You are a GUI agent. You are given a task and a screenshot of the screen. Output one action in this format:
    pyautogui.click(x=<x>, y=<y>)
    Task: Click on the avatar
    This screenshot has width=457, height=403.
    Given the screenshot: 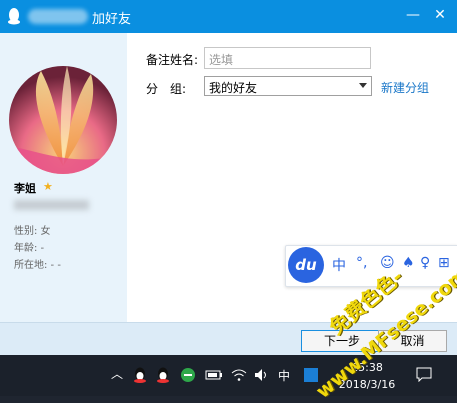 What is the action you would take?
    pyautogui.click(x=63, y=120)
    